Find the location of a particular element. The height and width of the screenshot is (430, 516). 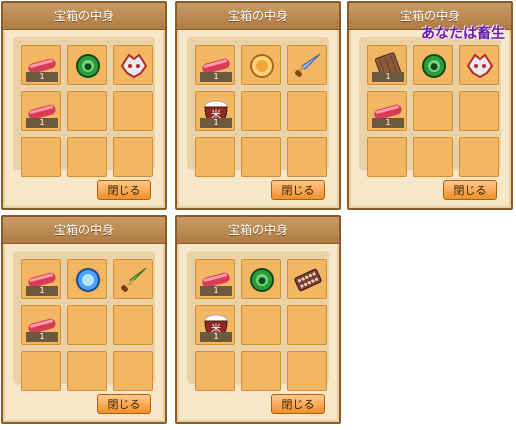

blue-orb-icon is located at coordinates (88, 280).